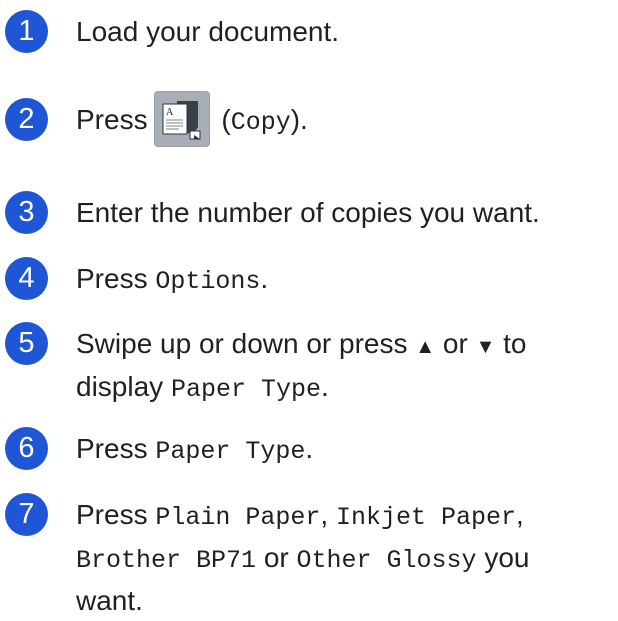 This screenshot has height=621, width=618. I want to click on options-label: Options, so click(208, 281).